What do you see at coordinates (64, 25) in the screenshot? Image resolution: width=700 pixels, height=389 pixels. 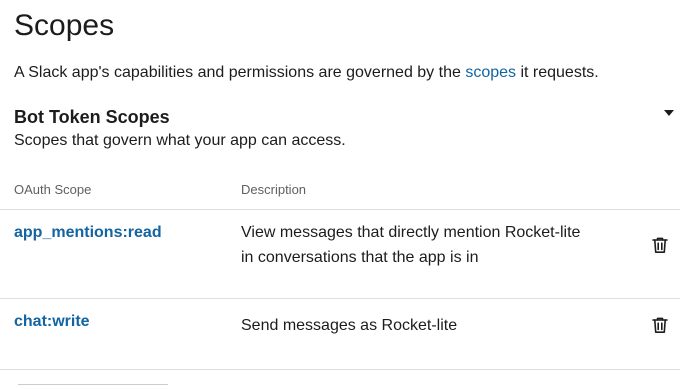 I see `page-title: Scopes` at bounding box center [64, 25].